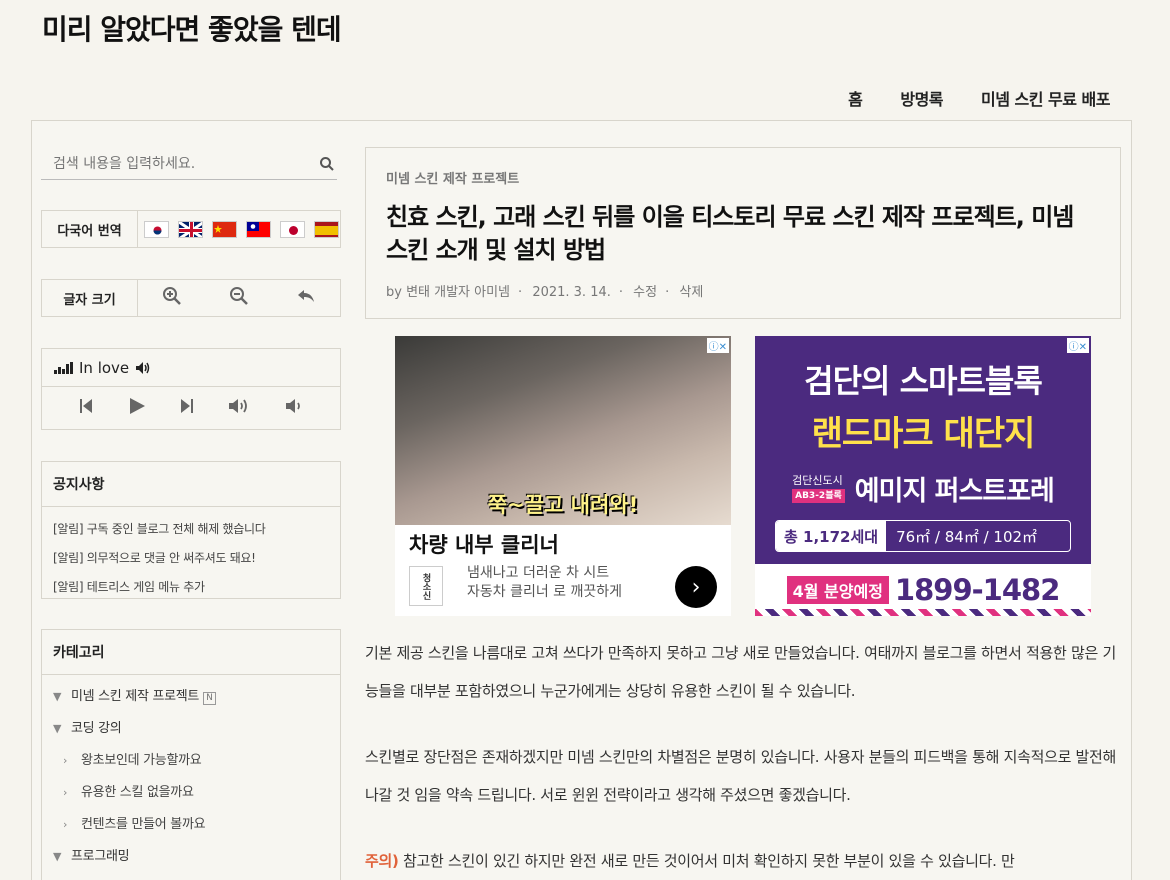 The width and height of the screenshot is (1170, 880). What do you see at coordinates (954, 491) in the screenshot?
I see `ad-brand: 예미지 퍼스트포레` at bounding box center [954, 491].